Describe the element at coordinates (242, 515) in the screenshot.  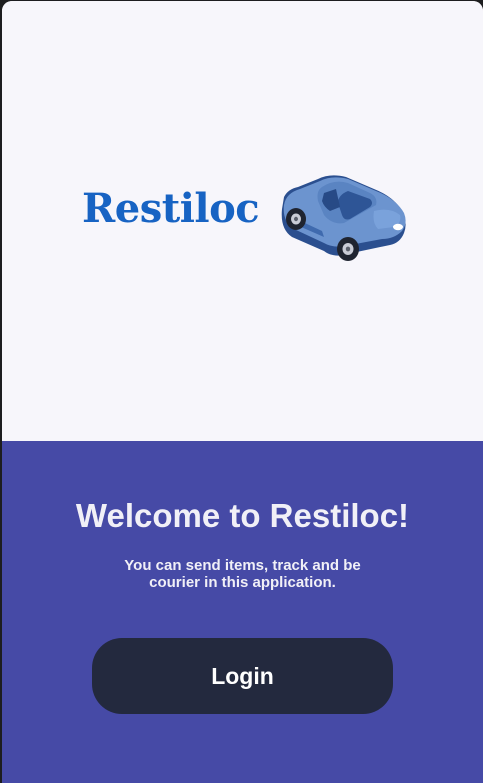
I see `welcome-title: Welcome to Restiloc!` at that location.